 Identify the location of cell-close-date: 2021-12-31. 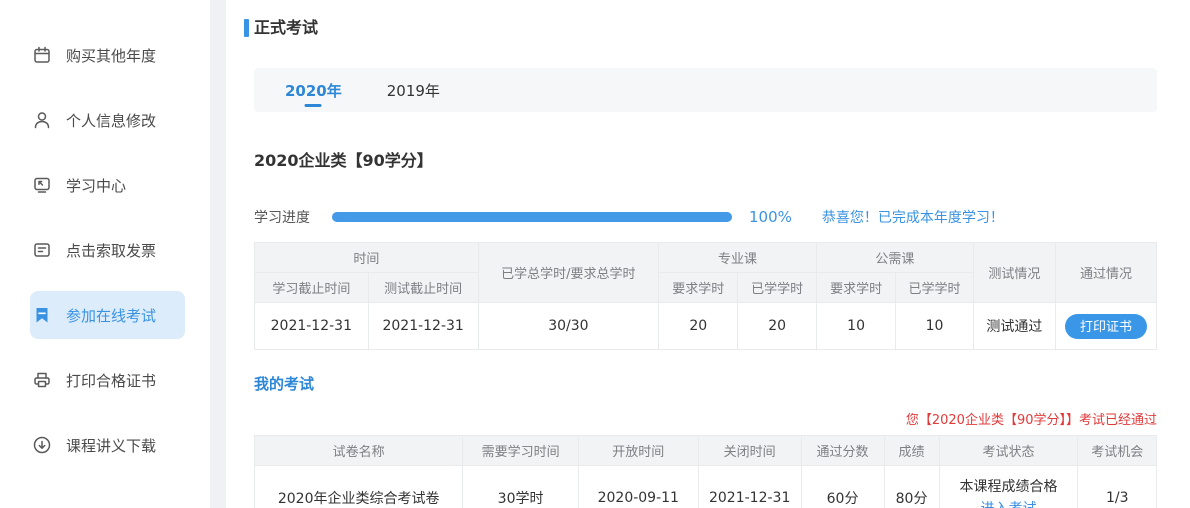
(749, 486).